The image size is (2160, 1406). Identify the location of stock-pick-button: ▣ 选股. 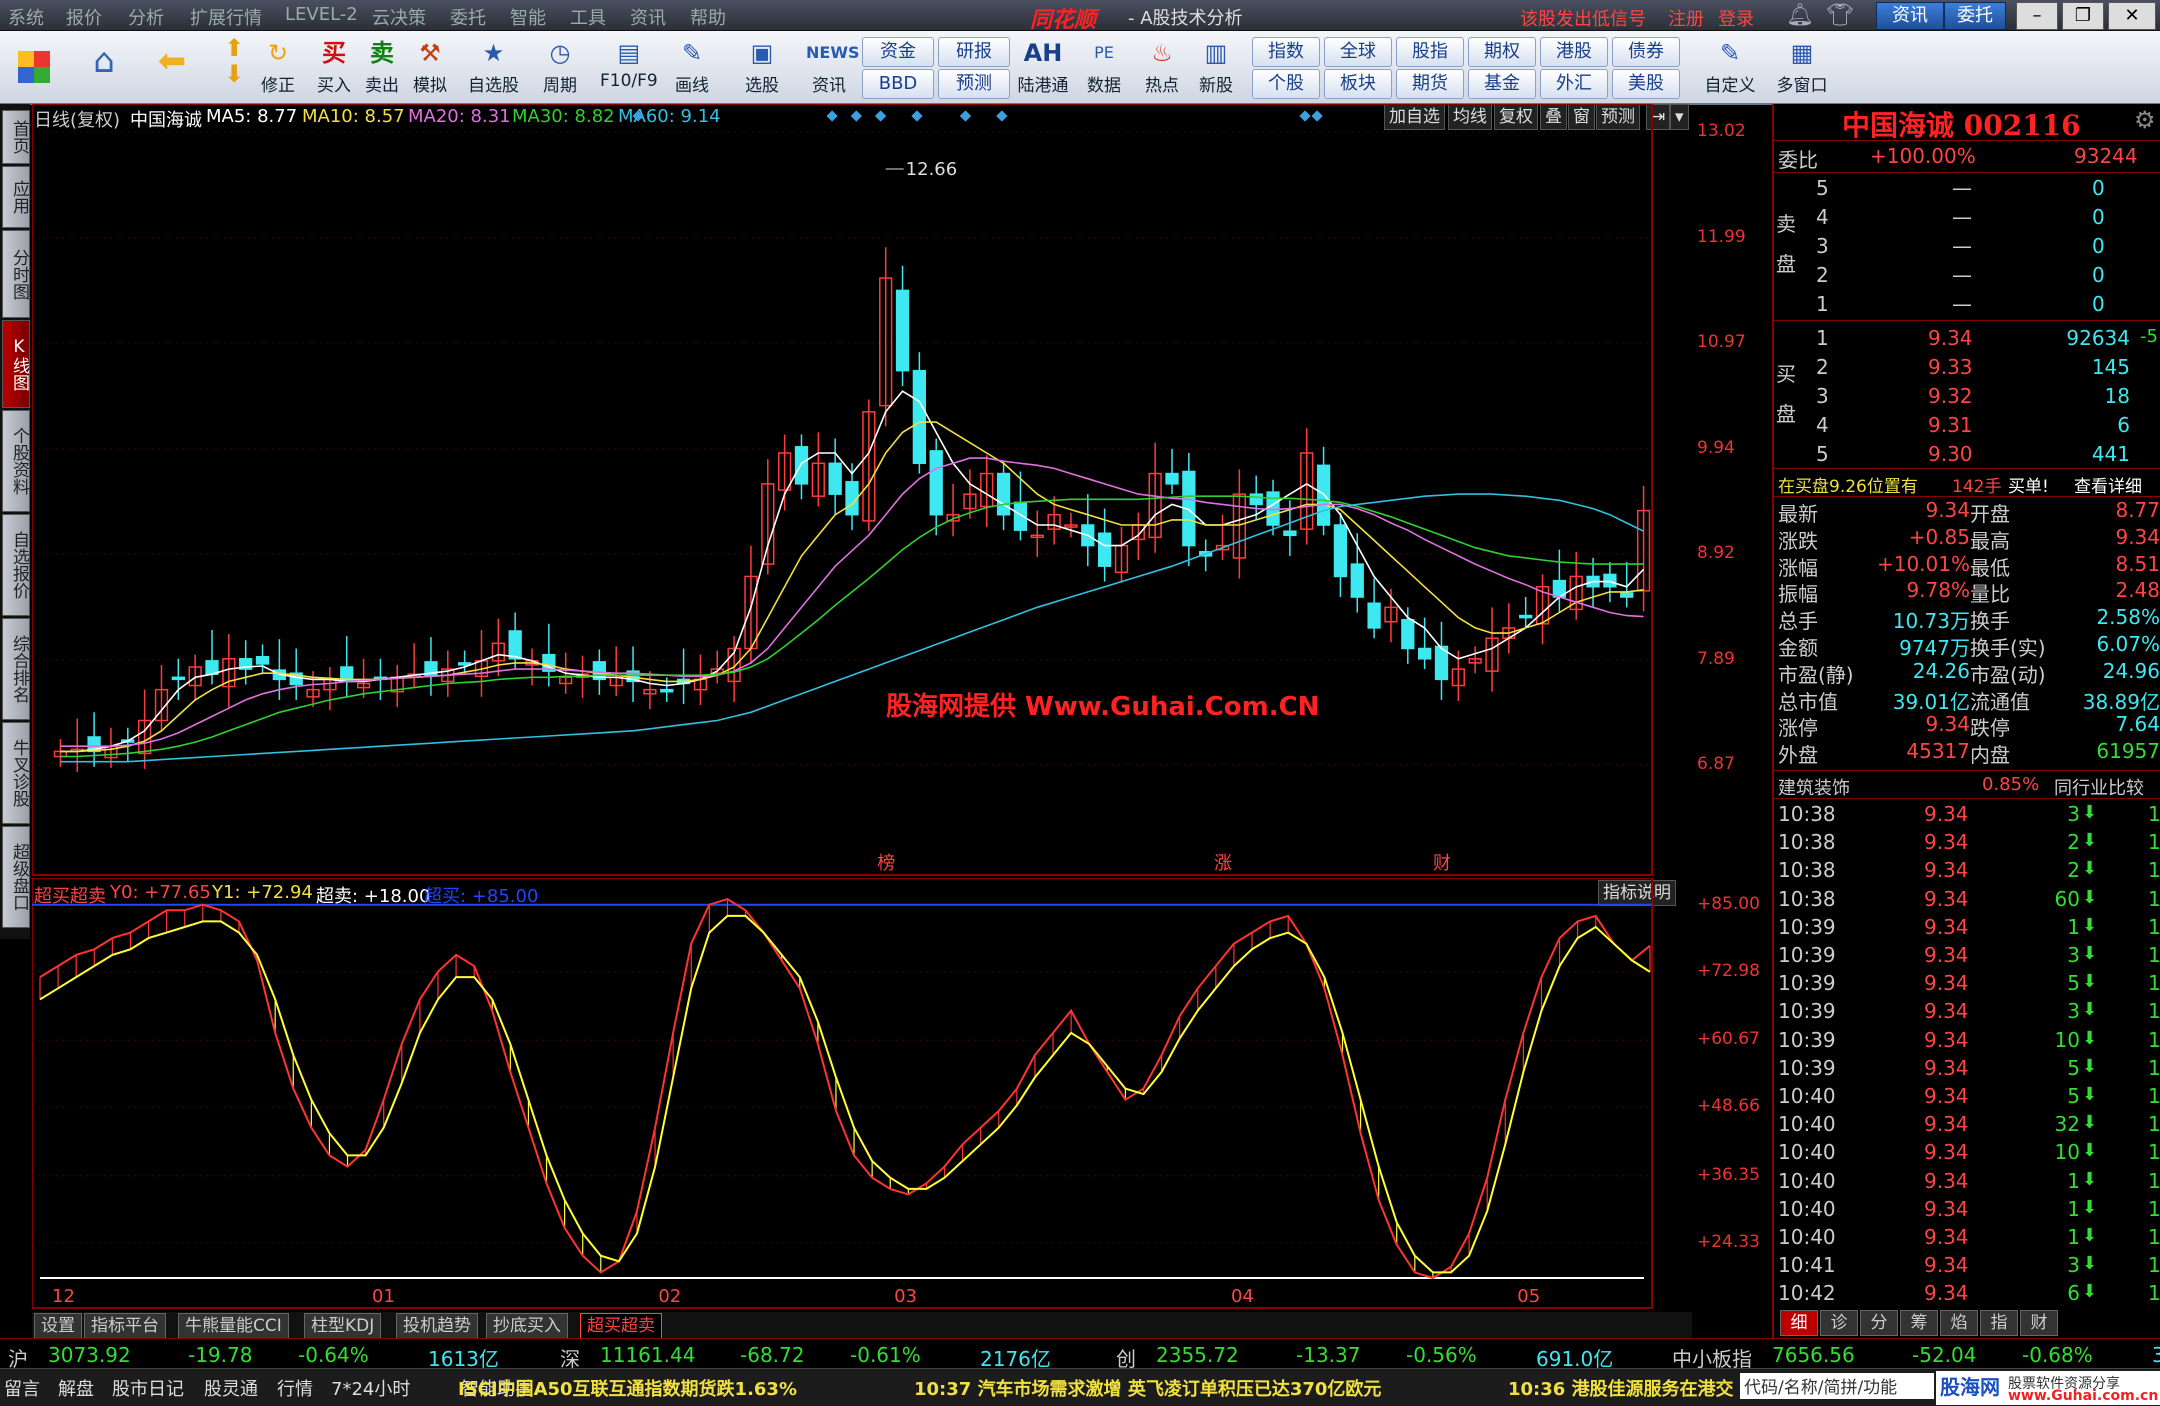
(762, 65).